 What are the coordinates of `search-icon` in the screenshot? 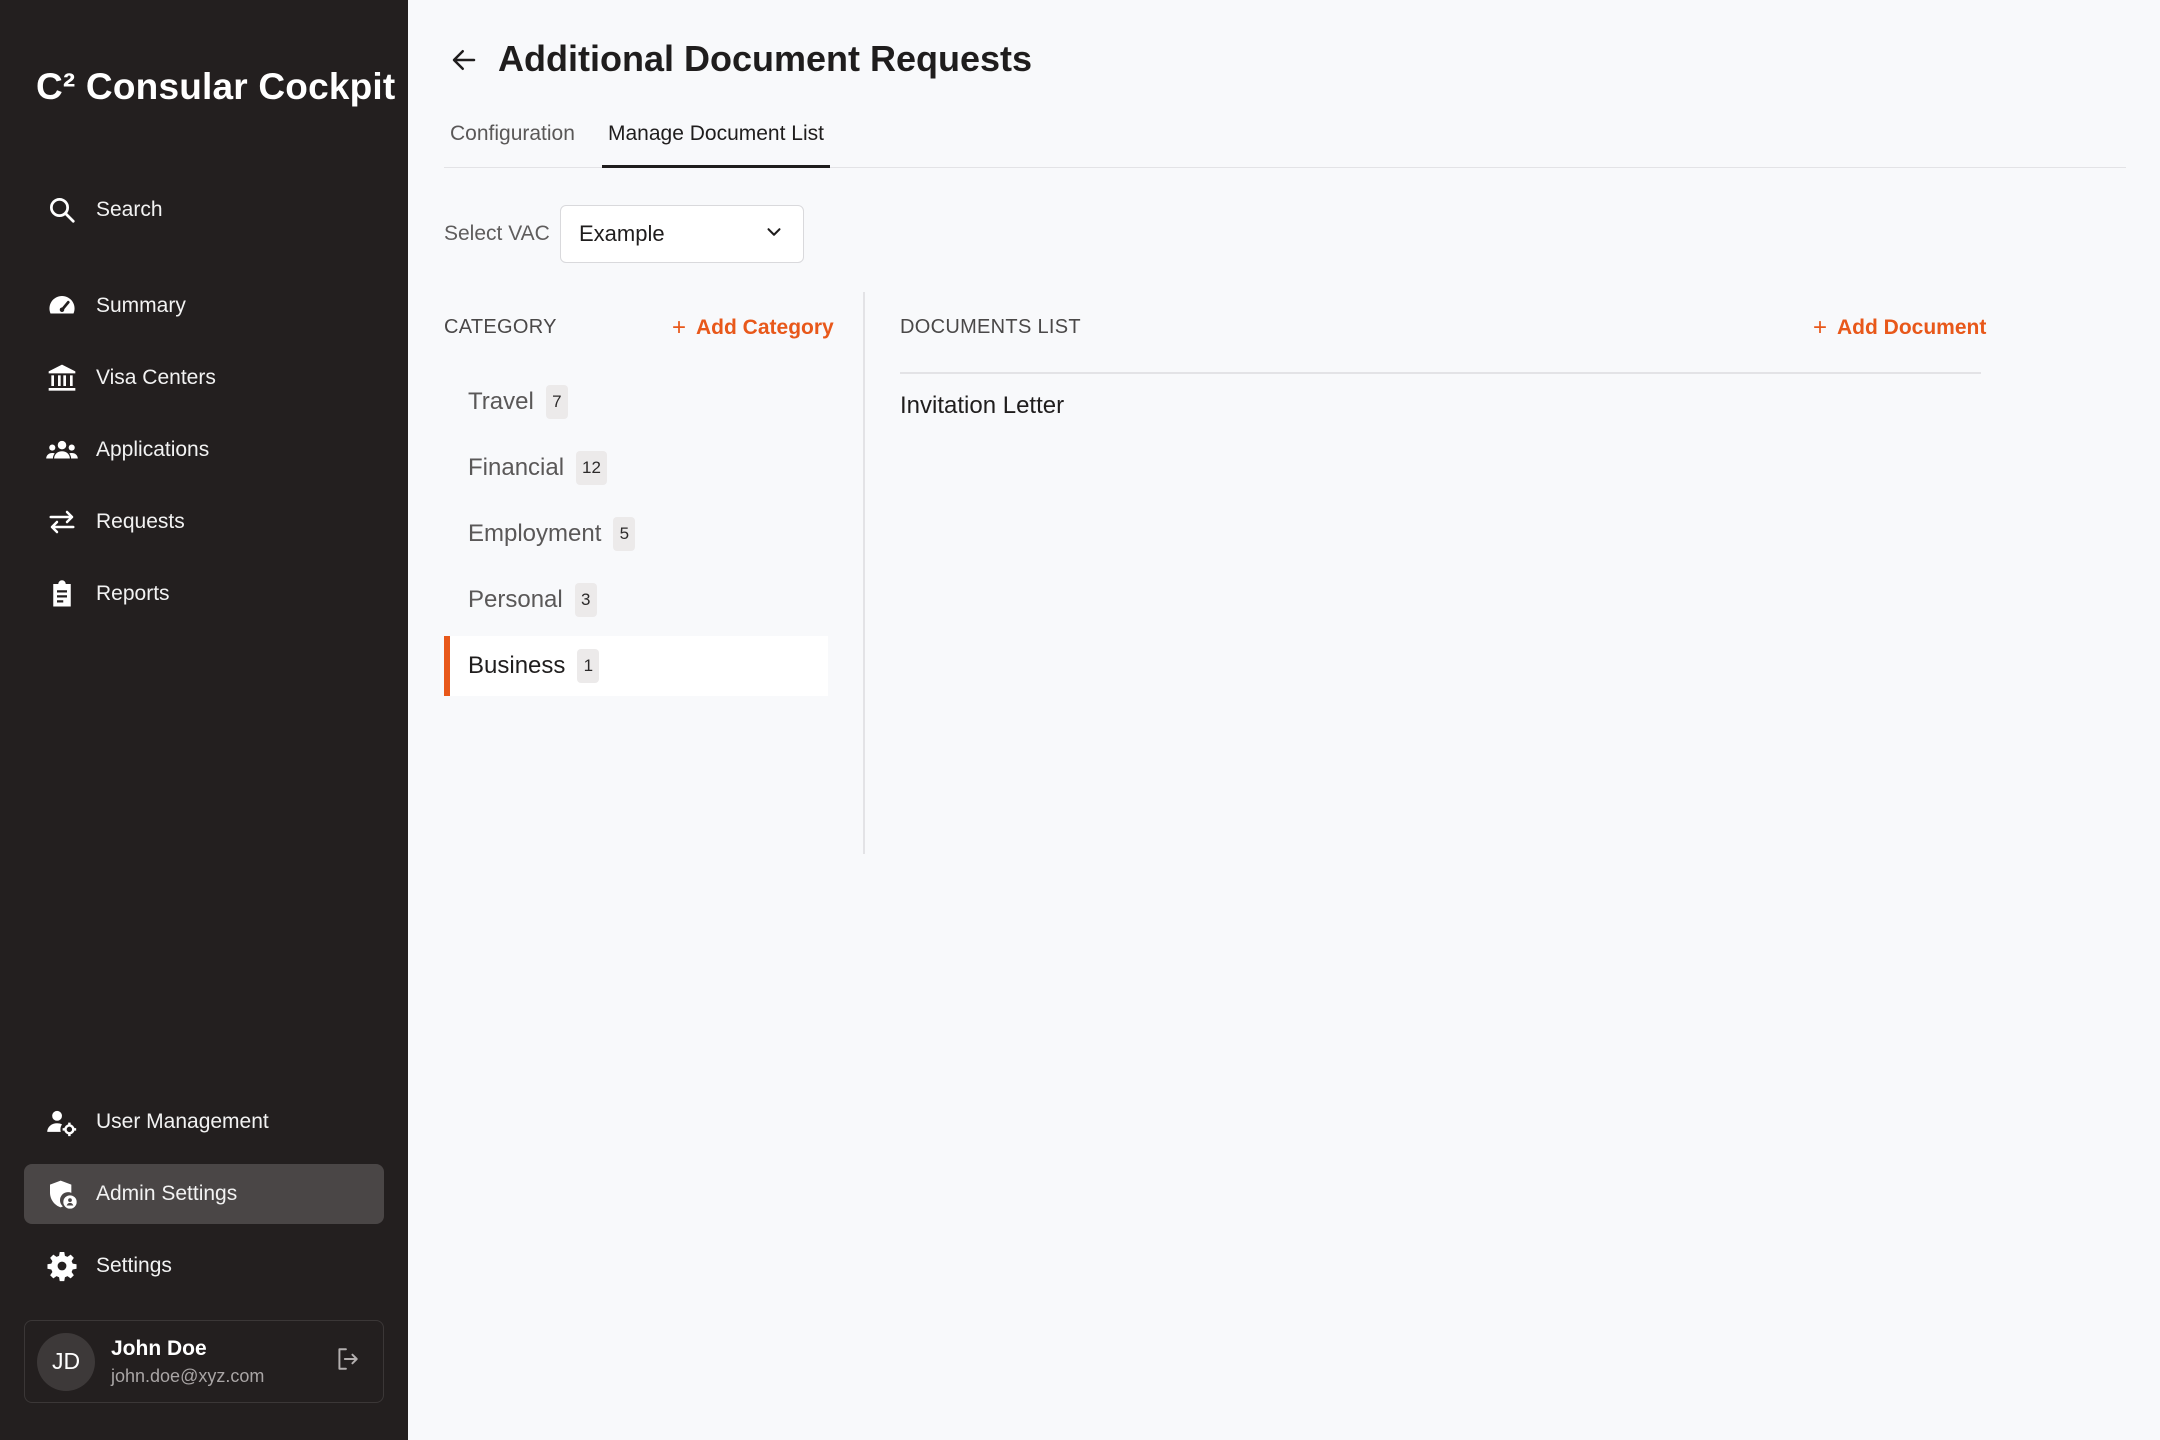 It's located at (62, 210).